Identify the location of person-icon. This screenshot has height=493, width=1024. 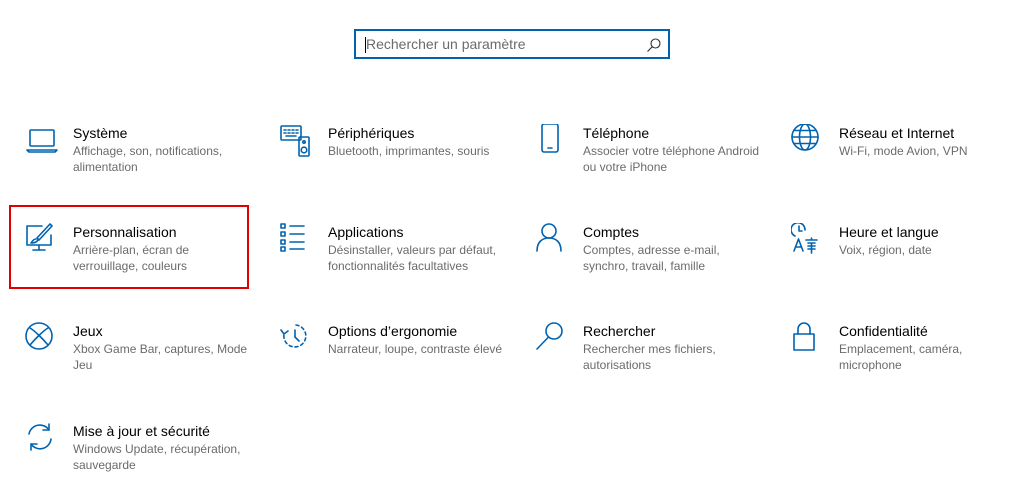
(552, 240).